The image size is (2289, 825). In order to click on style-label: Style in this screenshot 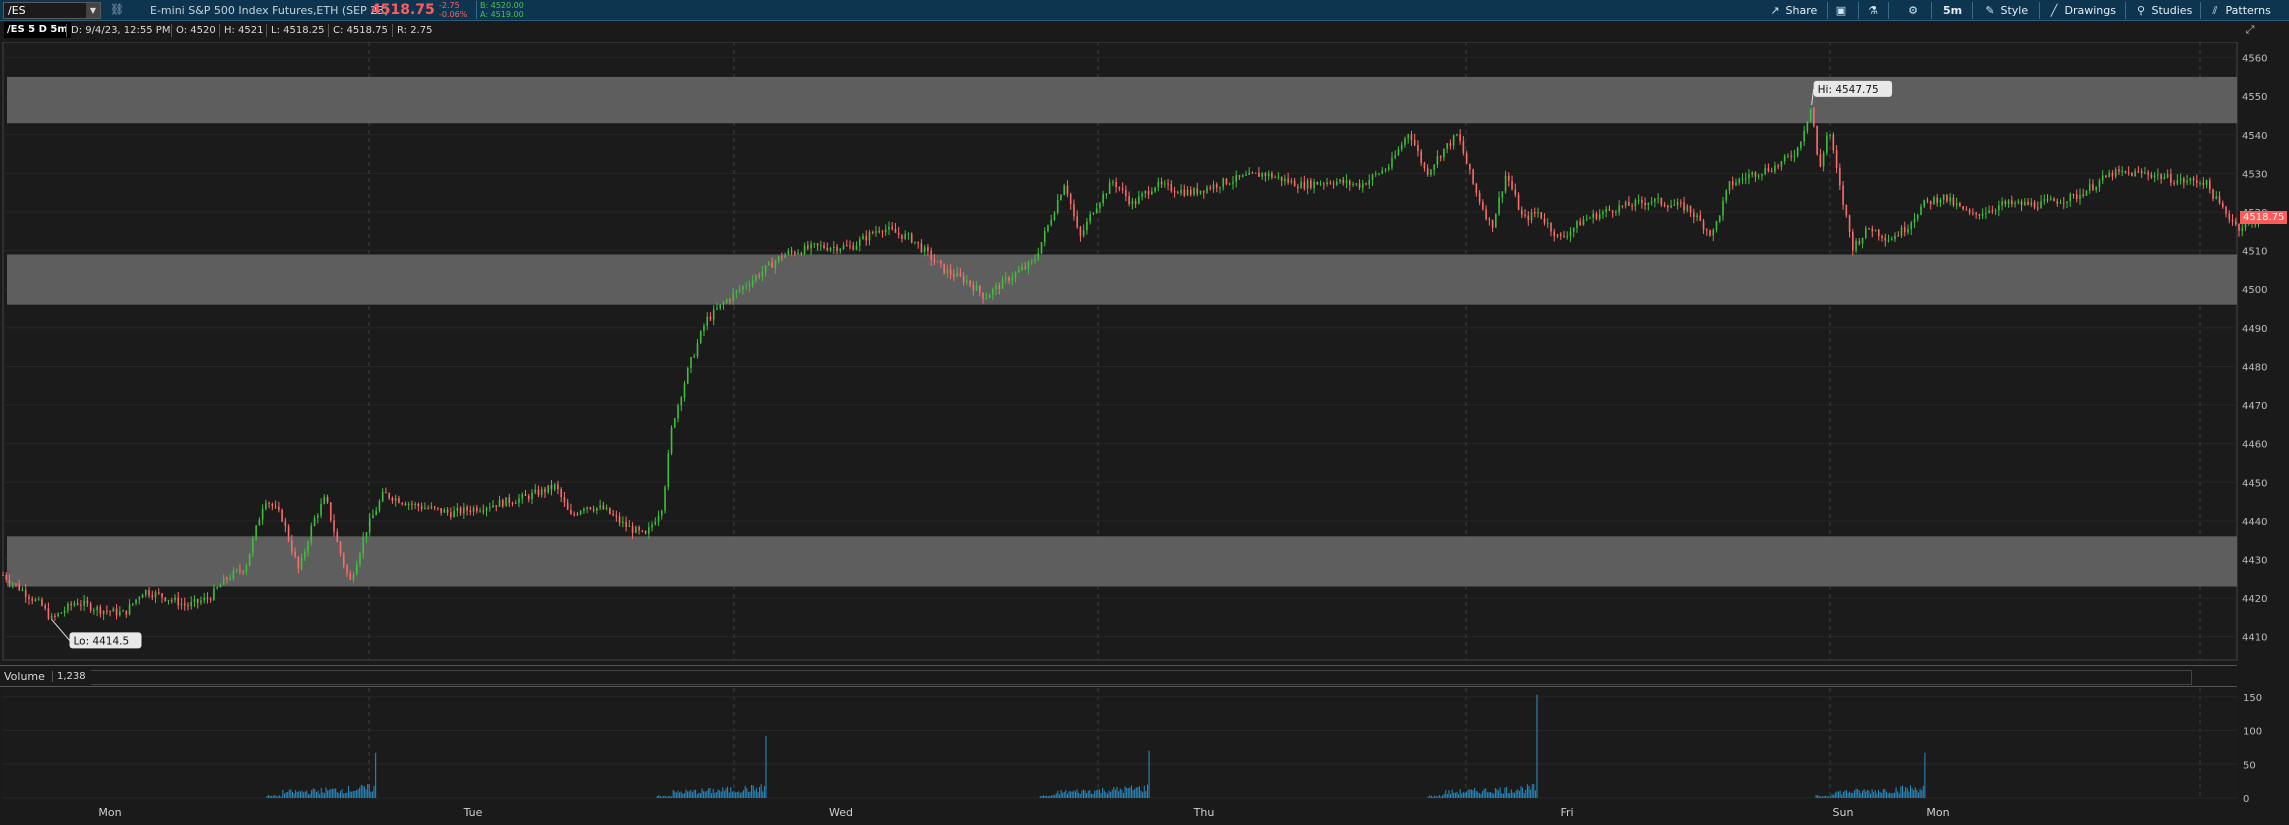, I will do `click(2014, 10)`.